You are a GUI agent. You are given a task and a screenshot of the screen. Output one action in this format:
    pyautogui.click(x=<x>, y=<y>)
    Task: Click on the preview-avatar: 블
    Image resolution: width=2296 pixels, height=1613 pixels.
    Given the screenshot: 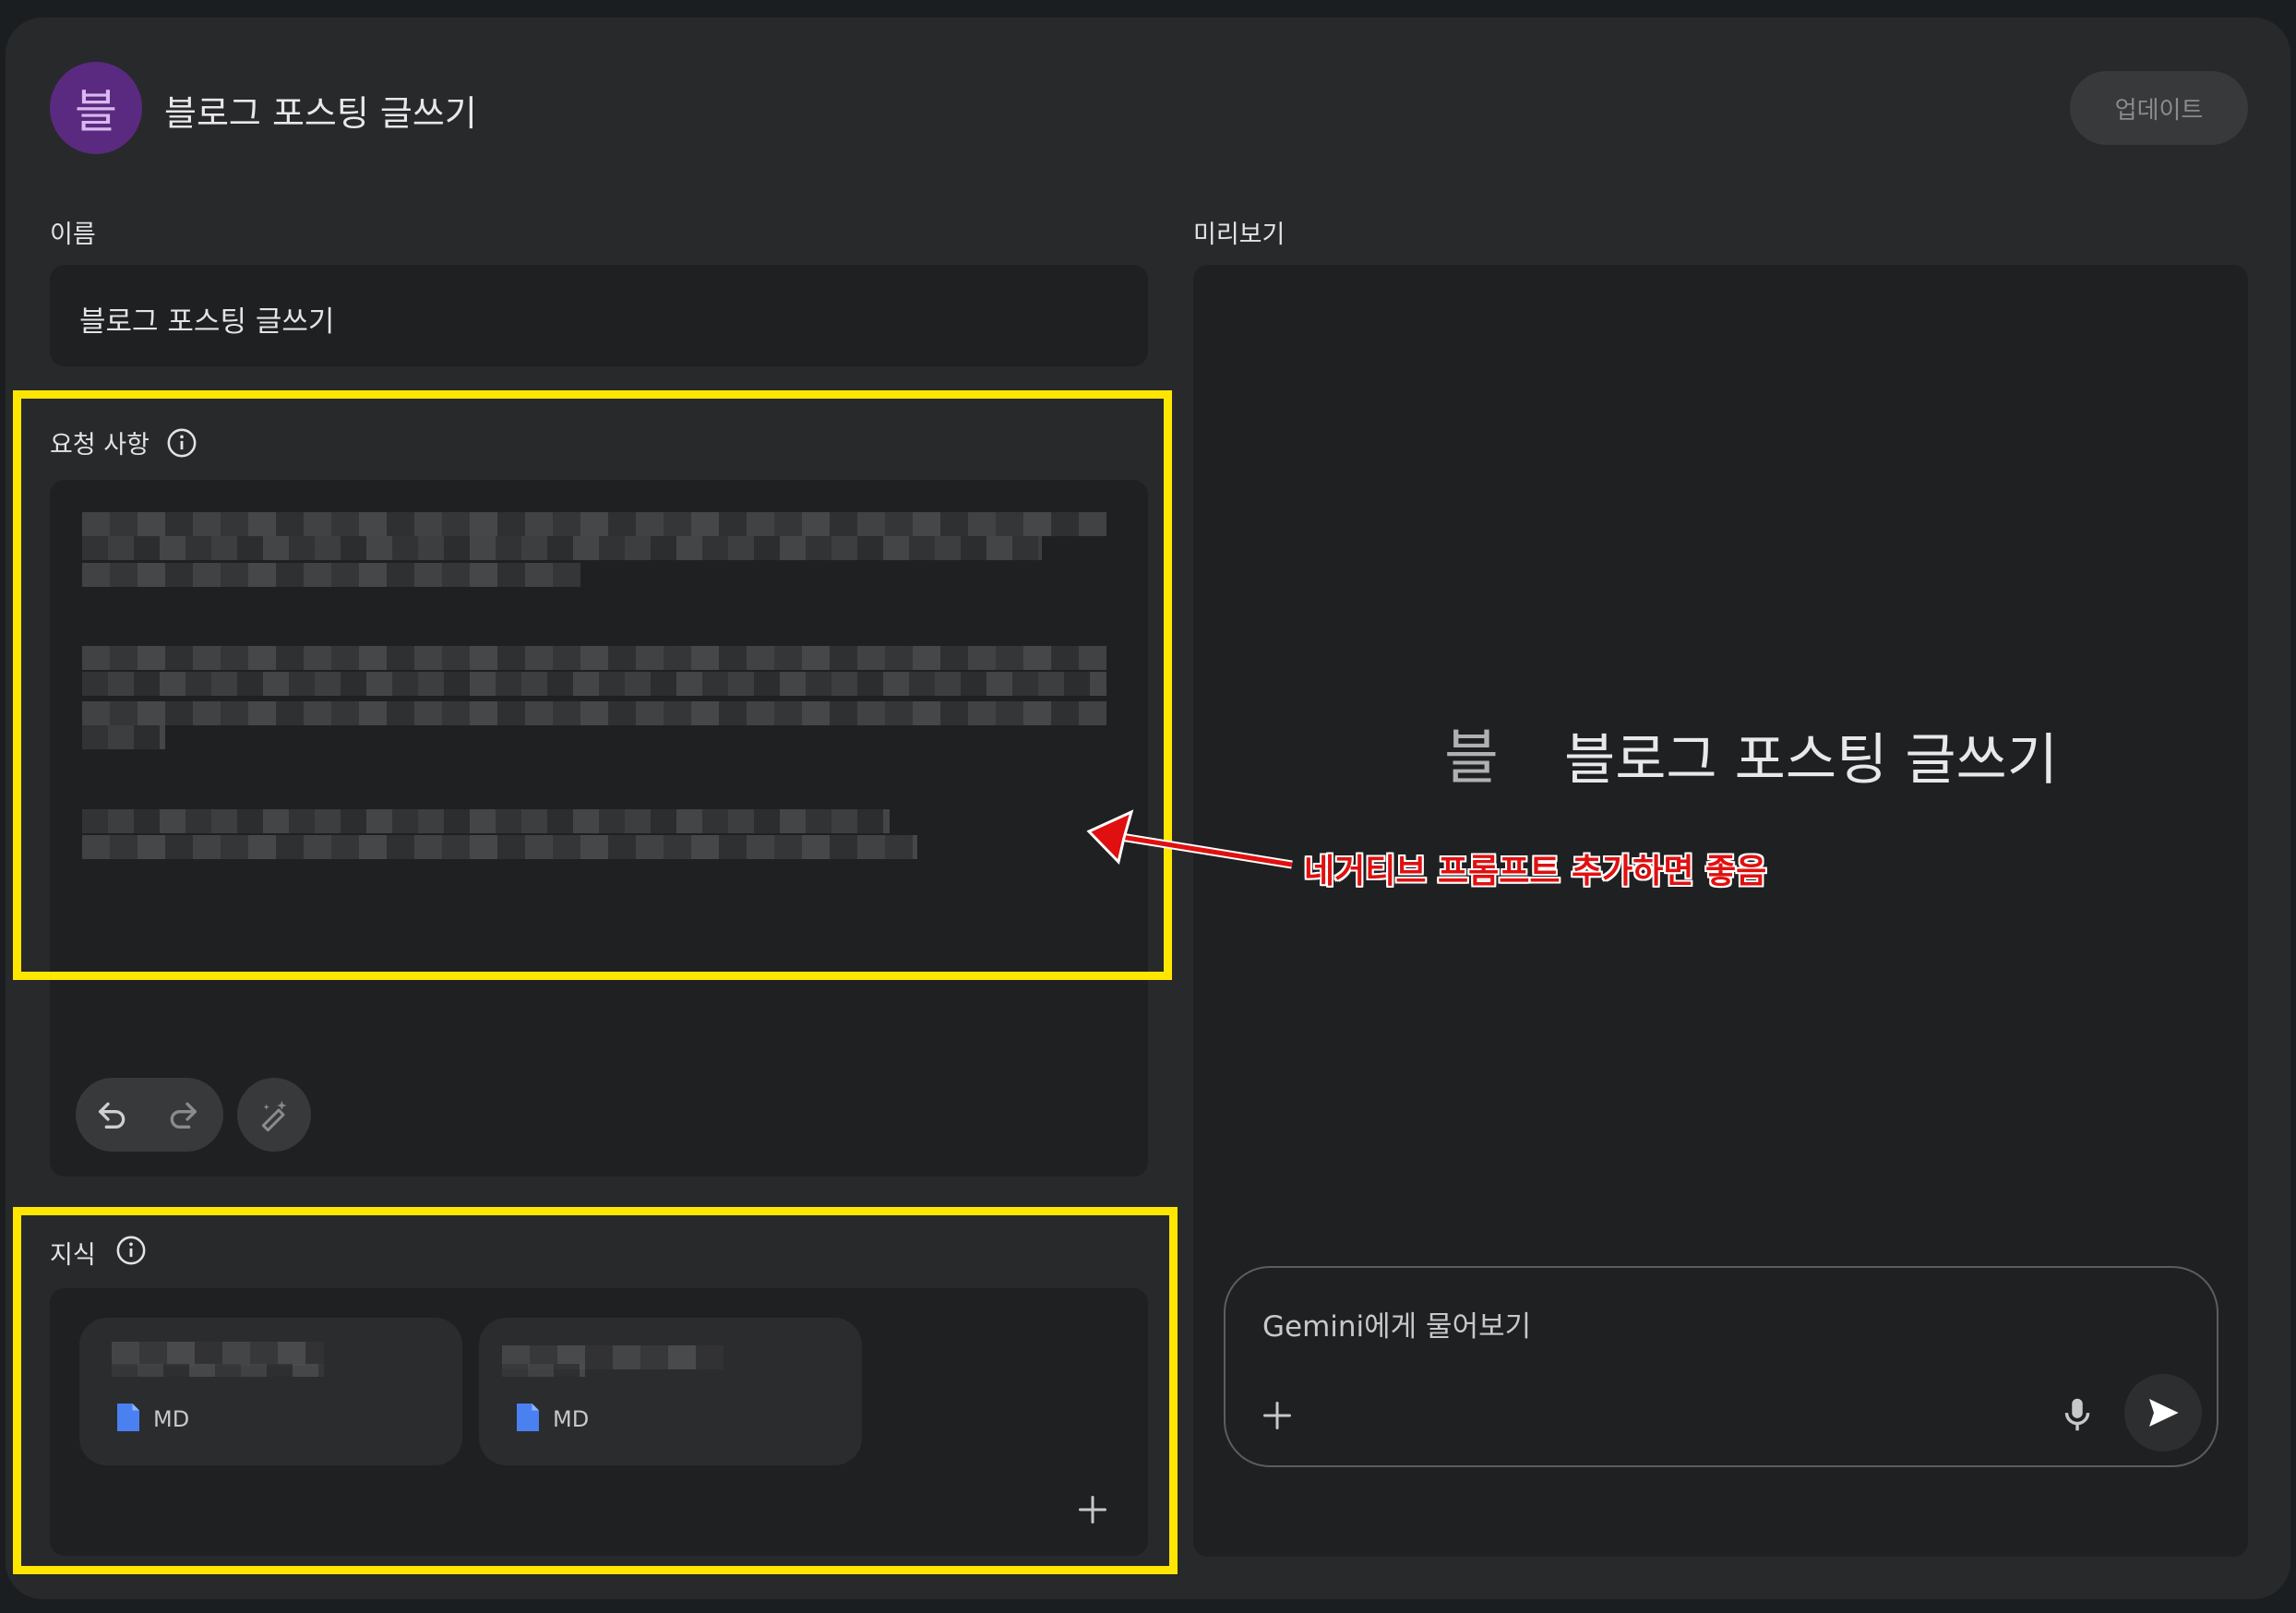 What is the action you would take?
    pyautogui.click(x=1471, y=758)
    